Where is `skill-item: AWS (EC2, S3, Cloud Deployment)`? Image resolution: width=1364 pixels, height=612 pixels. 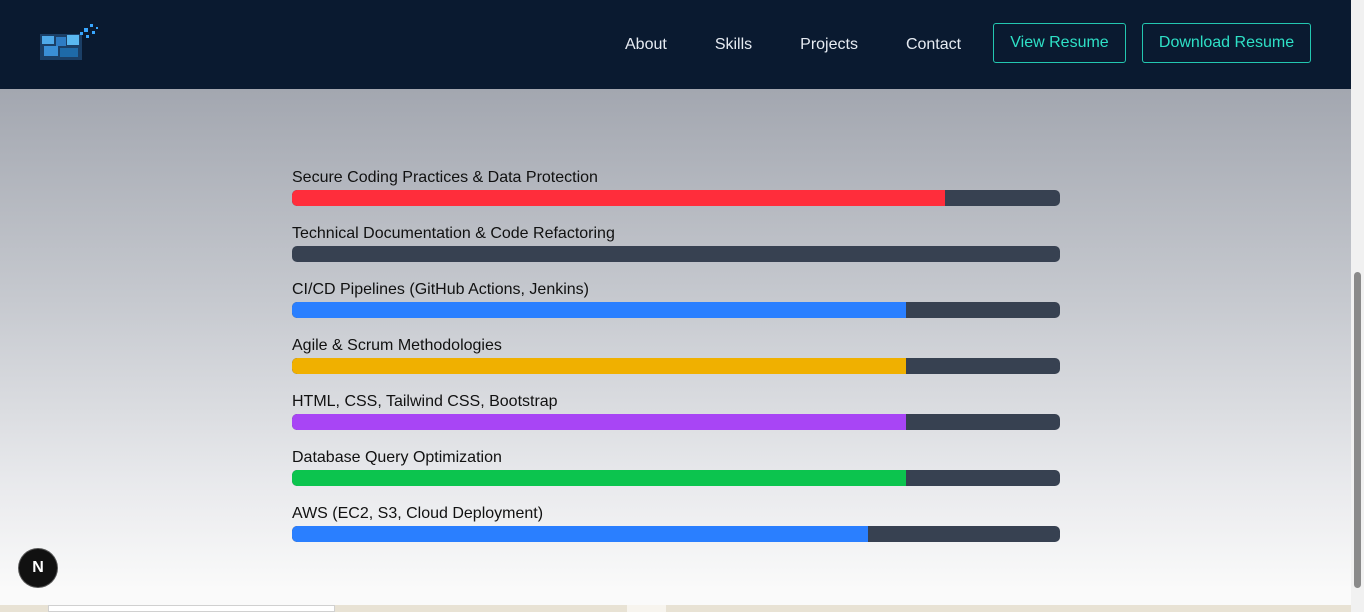 skill-item: AWS (EC2, S3, Cloud Deployment) is located at coordinates (676, 532).